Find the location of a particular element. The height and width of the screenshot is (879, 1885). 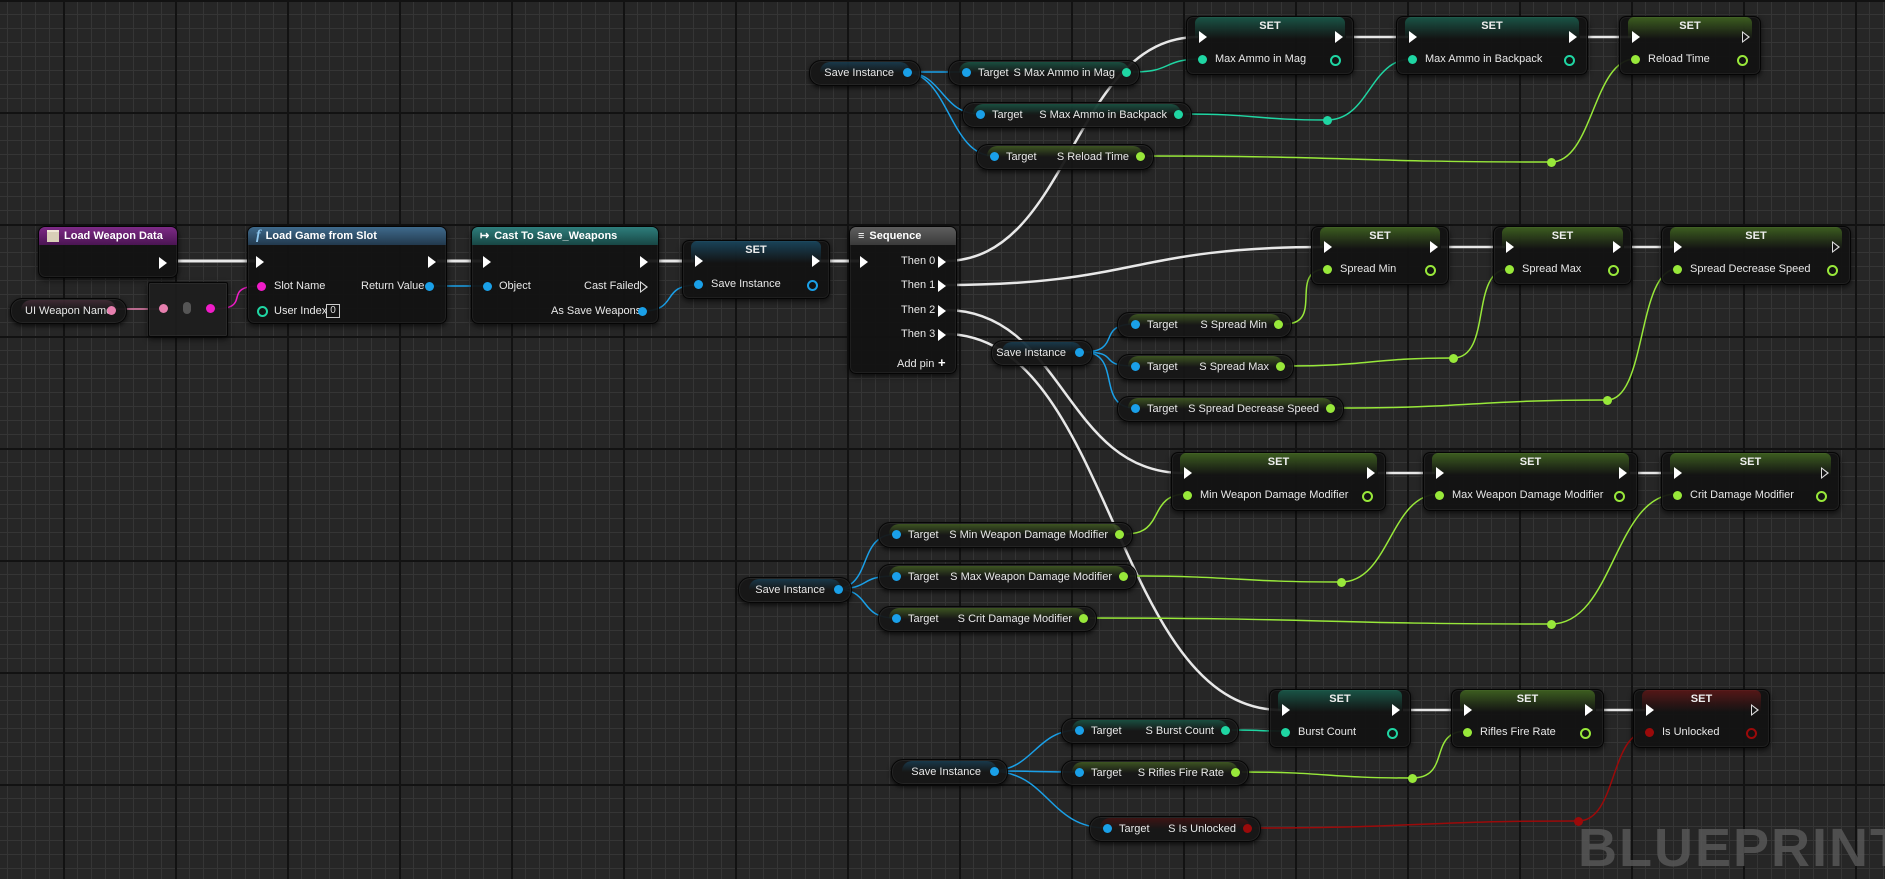

object-out-pin is located at coordinates (838, 589).